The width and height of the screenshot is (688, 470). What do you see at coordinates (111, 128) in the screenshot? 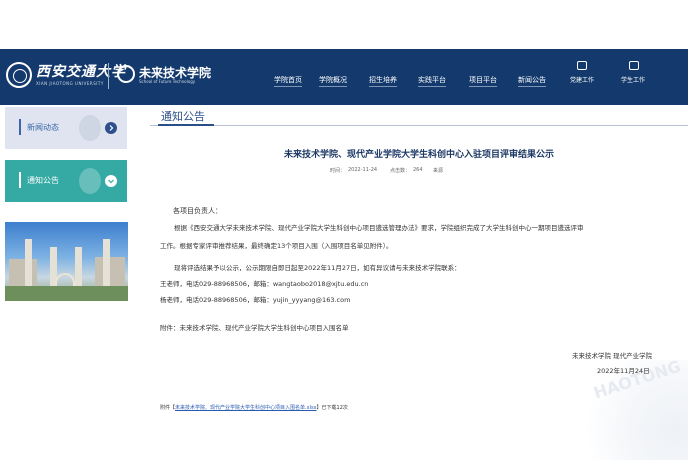
I see `chevron-right-icon` at bounding box center [111, 128].